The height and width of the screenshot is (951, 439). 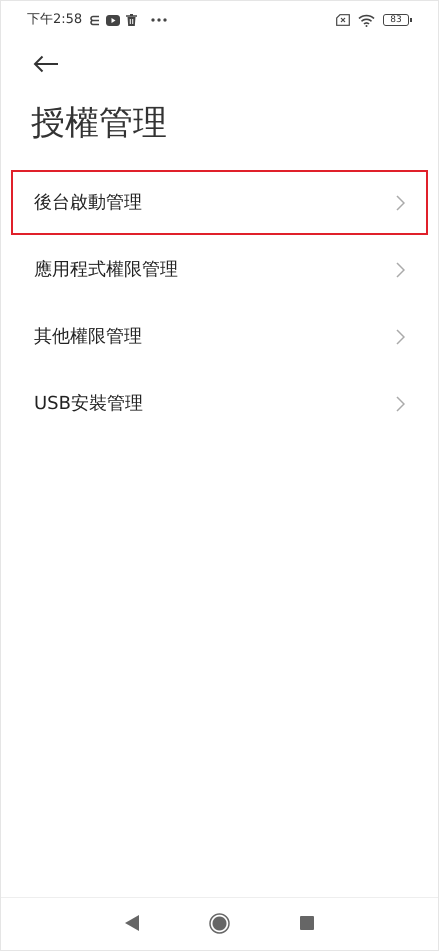 What do you see at coordinates (99, 123) in the screenshot?
I see `page-title: 授權管理` at bounding box center [99, 123].